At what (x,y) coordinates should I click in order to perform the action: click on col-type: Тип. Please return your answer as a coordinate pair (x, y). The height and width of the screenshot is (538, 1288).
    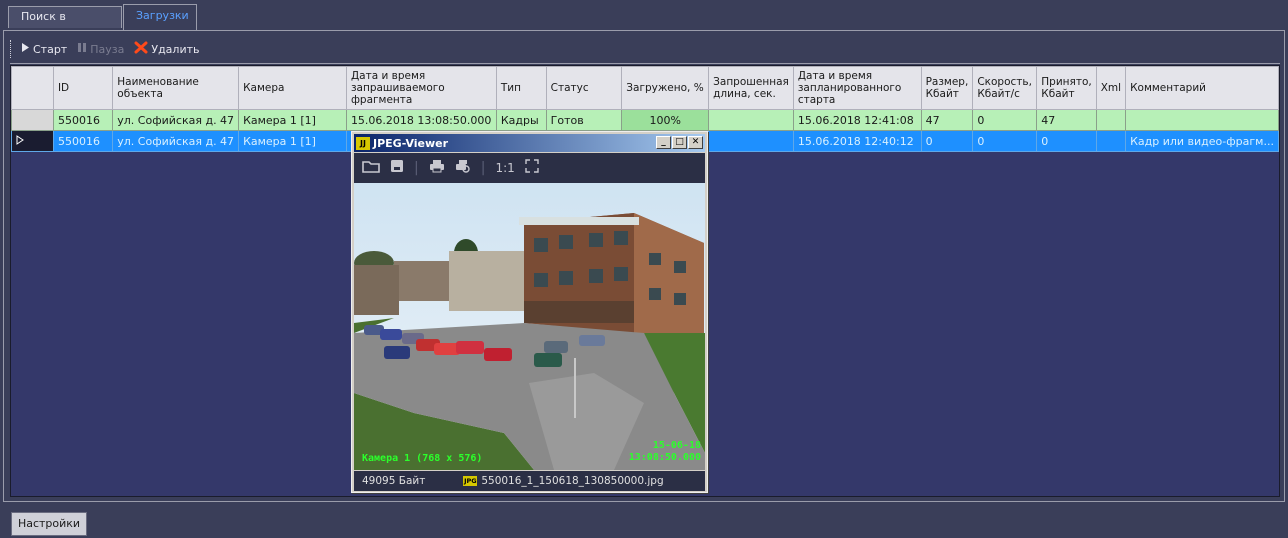
    Looking at the image, I should click on (521, 88).